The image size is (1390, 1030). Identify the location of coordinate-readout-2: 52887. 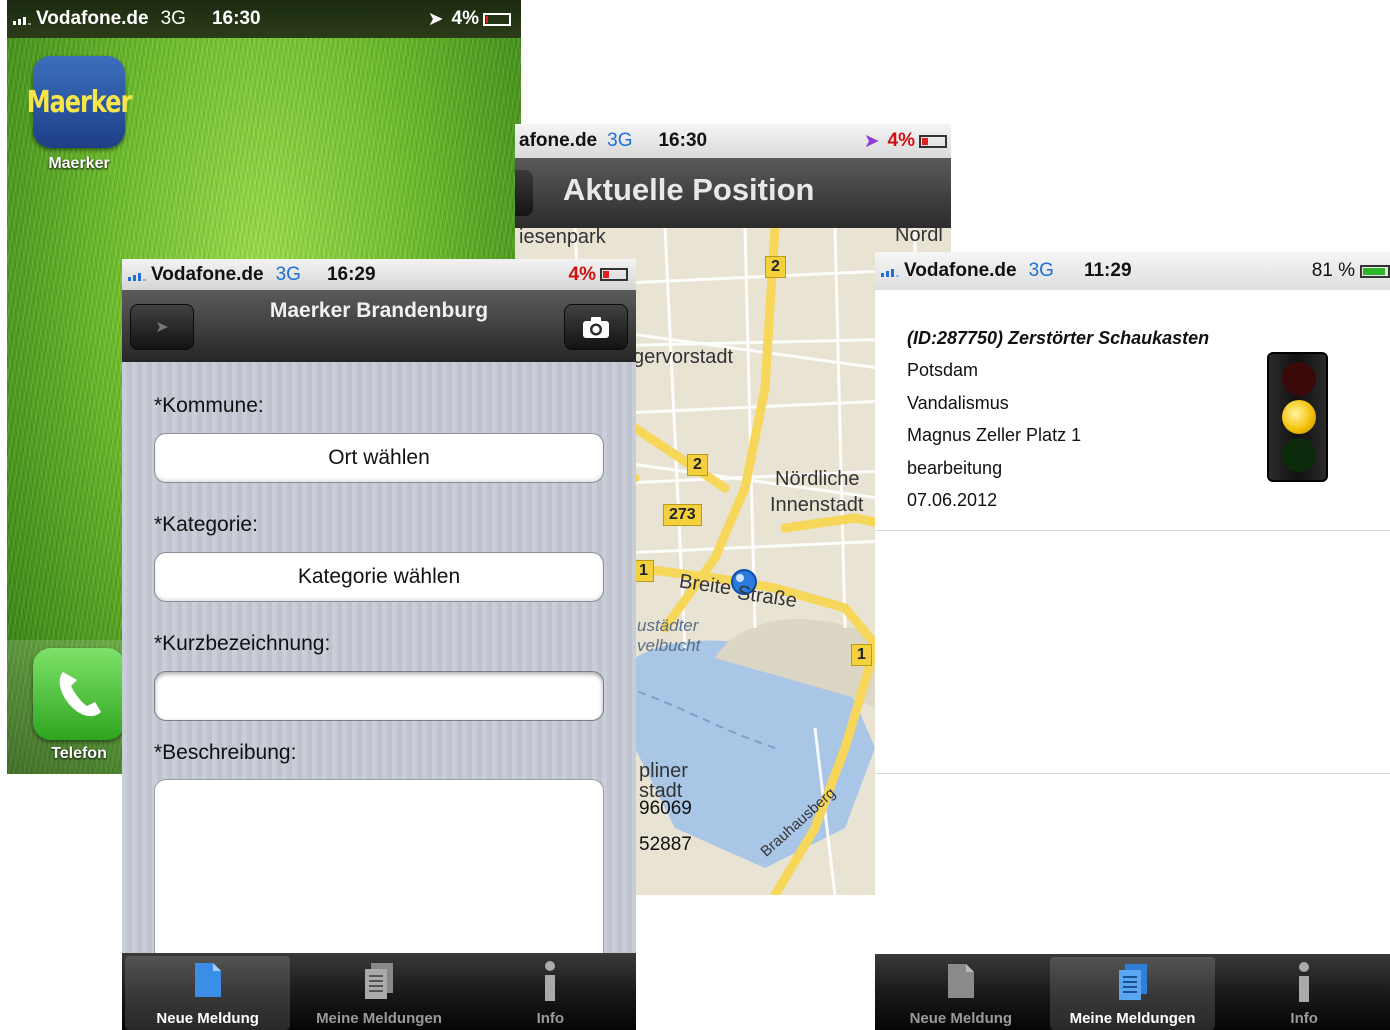
(665, 844).